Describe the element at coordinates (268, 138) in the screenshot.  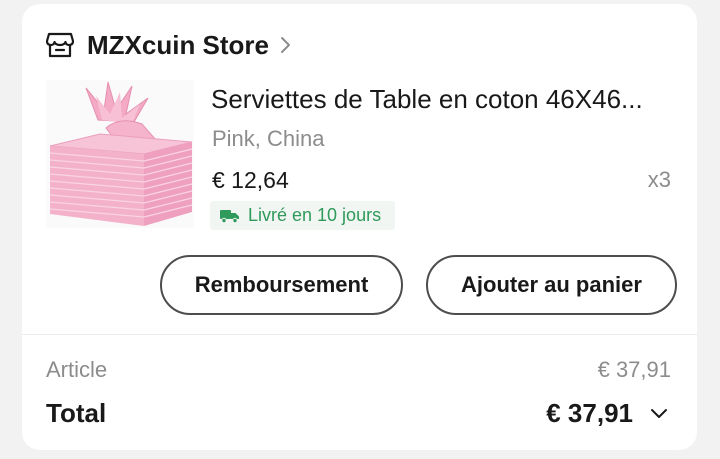
I see `product-variant: Pink, China` at that location.